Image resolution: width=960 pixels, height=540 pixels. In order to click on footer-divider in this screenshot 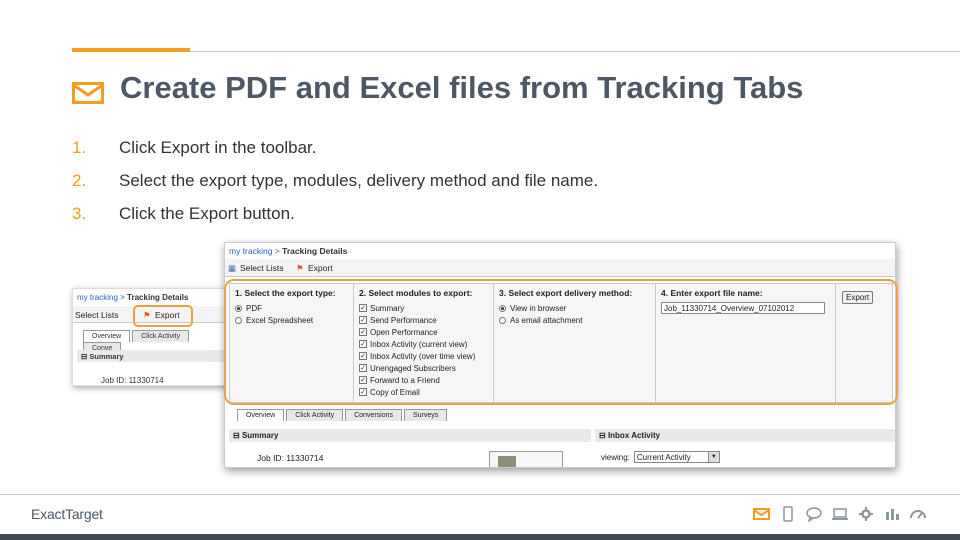, I will do `click(480, 494)`.